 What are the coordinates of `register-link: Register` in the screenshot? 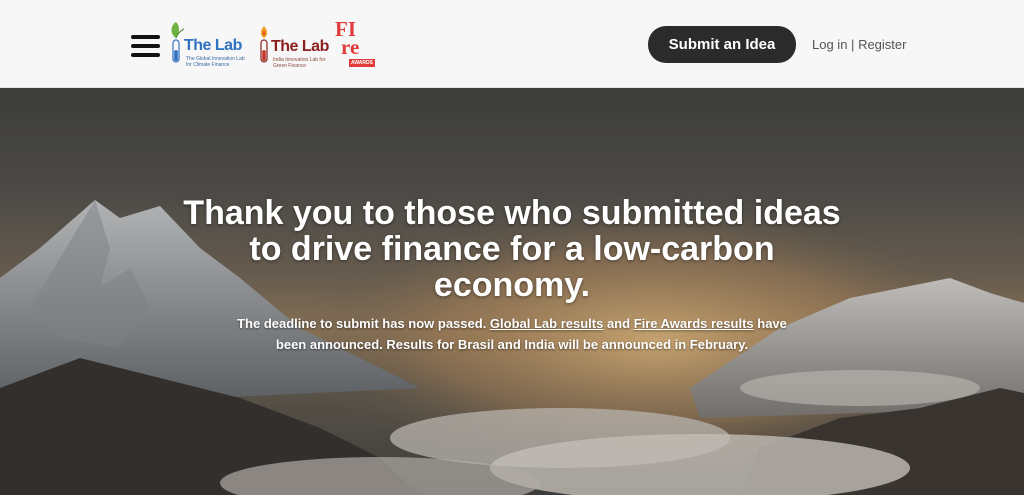 It's located at (882, 44).